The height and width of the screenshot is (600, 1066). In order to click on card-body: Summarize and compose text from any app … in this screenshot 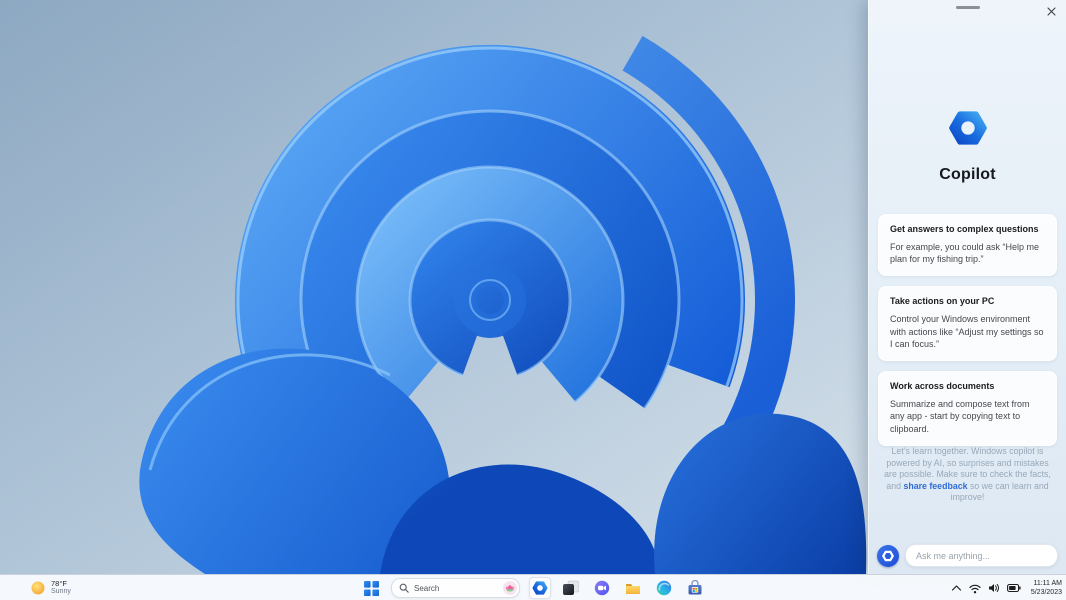, I will do `click(960, 416)`.